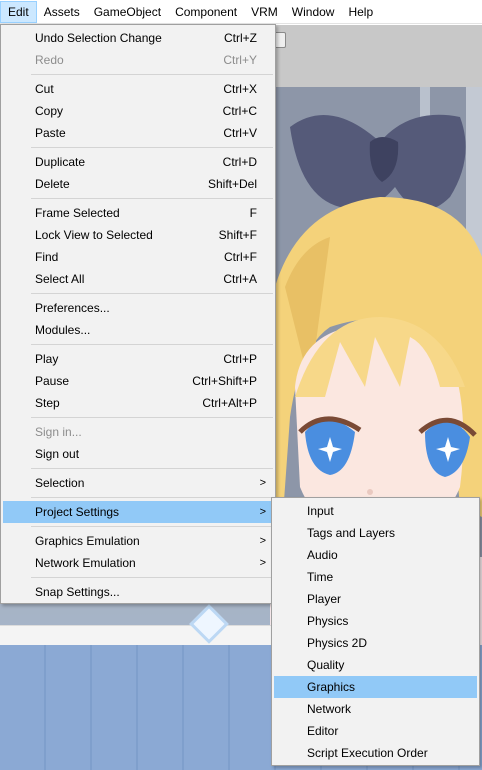 Image resolution: width=482 pixels, height=770 pixels. I want to click on menu-item-label: Step, so click(47, 403).